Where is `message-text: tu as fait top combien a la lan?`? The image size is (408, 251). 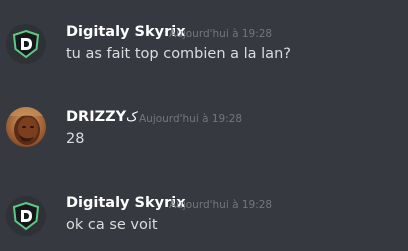
message-text: tu as fait top combien a la lan? is located at coordinates (178, 54).